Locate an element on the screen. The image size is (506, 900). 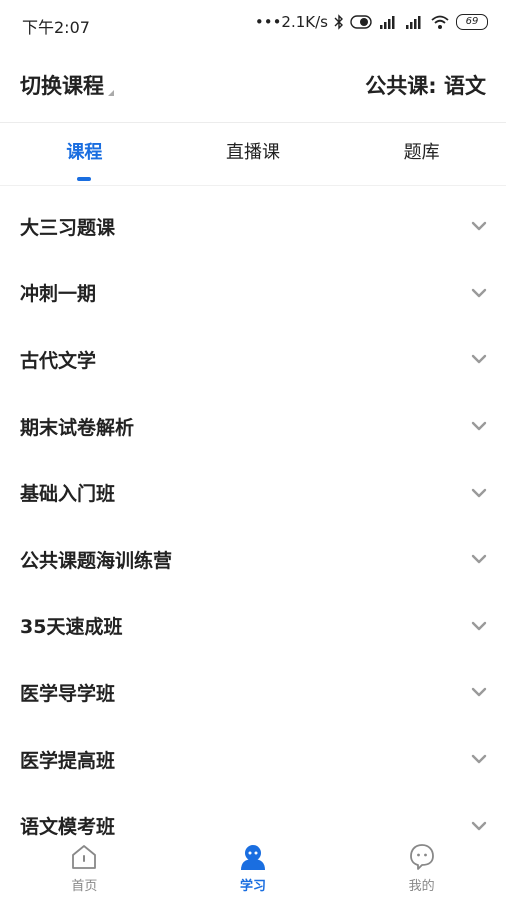
tab-label: 课程 is located at coordinates (84, 152).